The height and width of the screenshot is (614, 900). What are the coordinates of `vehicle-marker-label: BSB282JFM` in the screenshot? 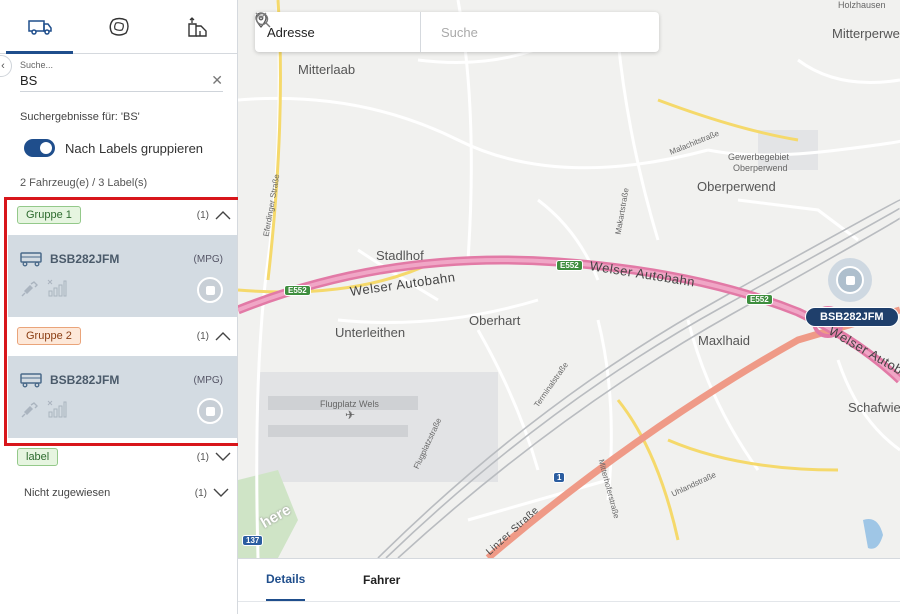 It's located at (852, 317).